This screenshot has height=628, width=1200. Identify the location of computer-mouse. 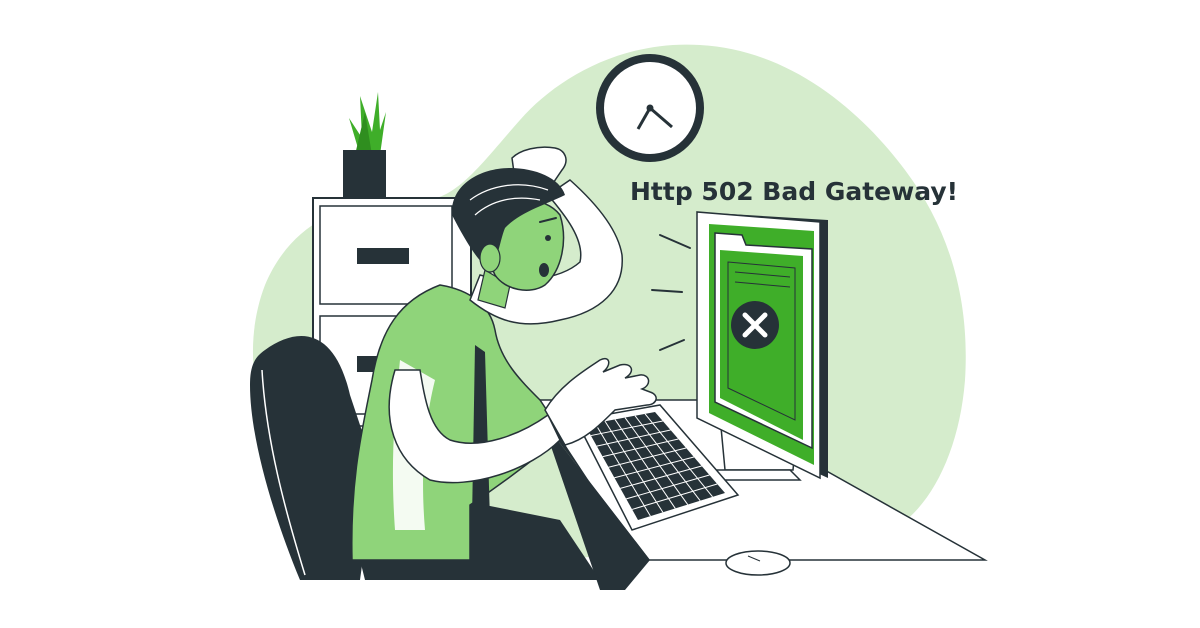
(758, 563).